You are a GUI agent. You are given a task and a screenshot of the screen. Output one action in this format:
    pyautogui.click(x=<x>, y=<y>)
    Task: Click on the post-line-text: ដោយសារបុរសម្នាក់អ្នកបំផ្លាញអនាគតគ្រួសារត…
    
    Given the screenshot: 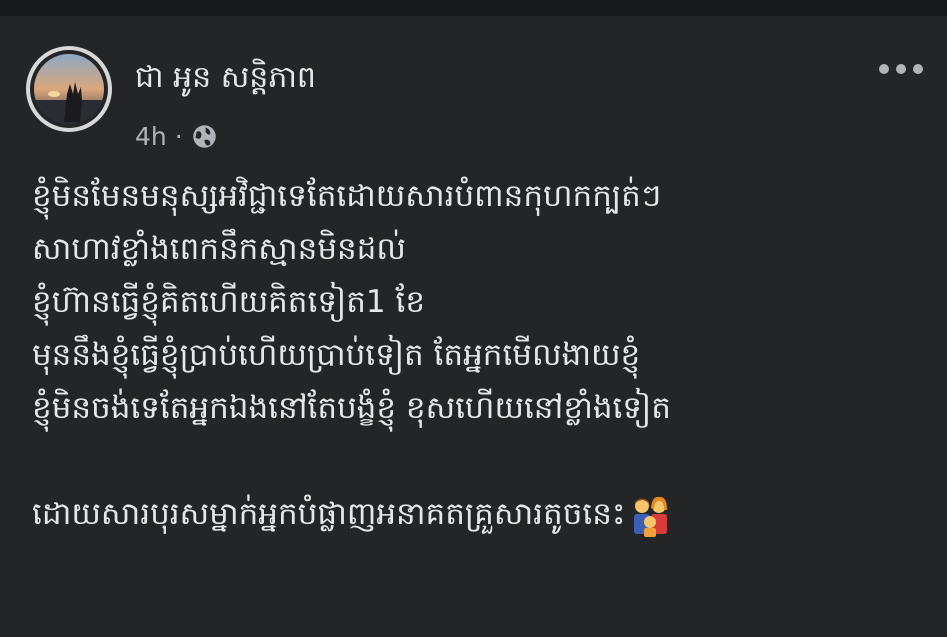 What is the action you would take?
    pyautogui.click(x=329, y=514)
    